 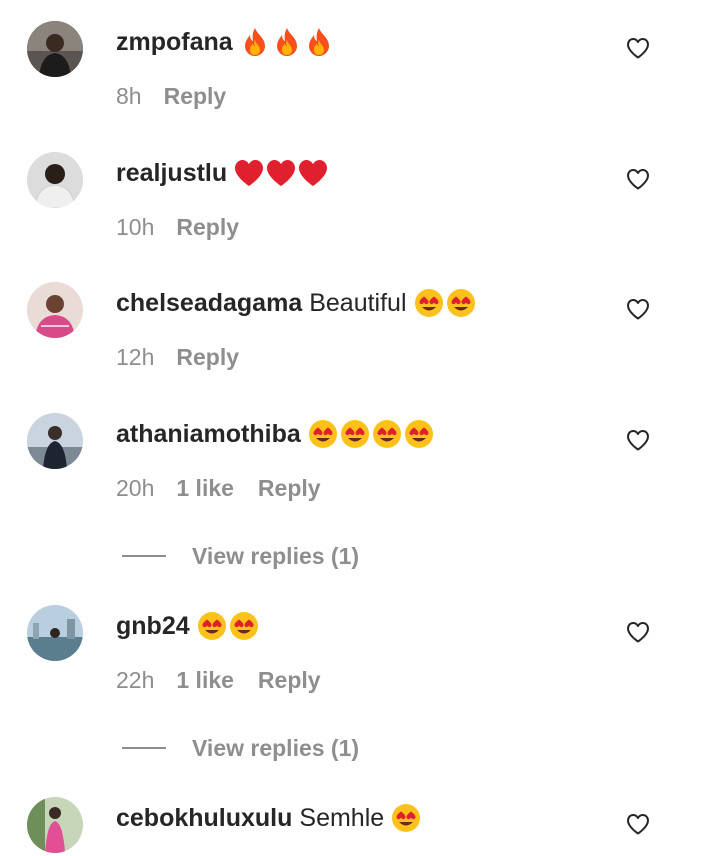 I want to click on comment-username: cebokhuluxulu, so click(x=204, y=818).